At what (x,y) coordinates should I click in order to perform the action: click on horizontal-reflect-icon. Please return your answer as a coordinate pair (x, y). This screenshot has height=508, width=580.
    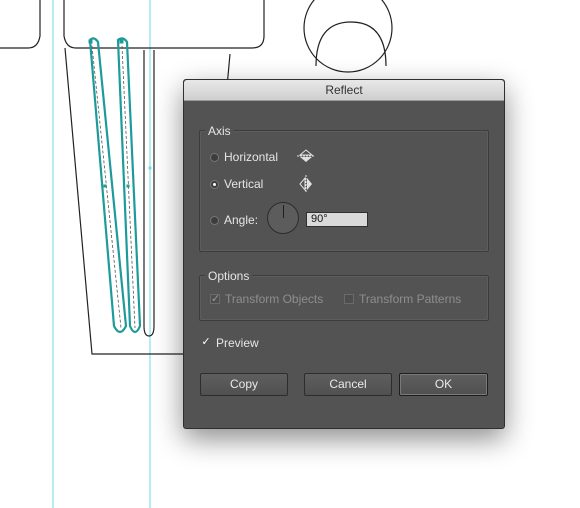
    Looking at the image, I should click on (306, 155).